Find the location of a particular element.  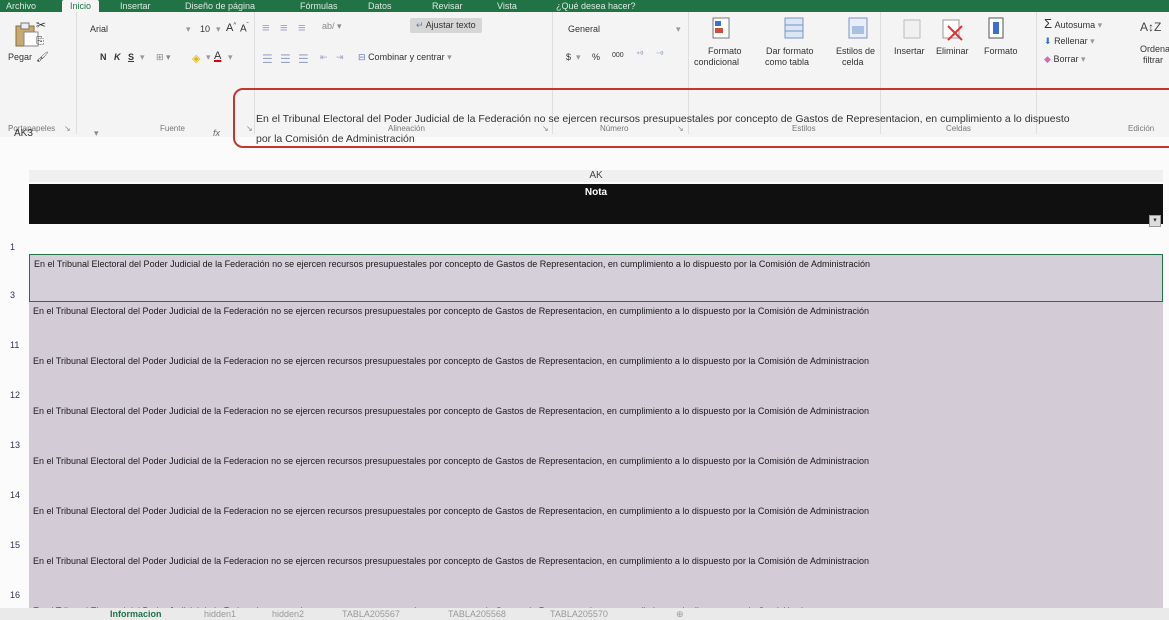

insert-label: Insertar is located at coordinates (909, 51).